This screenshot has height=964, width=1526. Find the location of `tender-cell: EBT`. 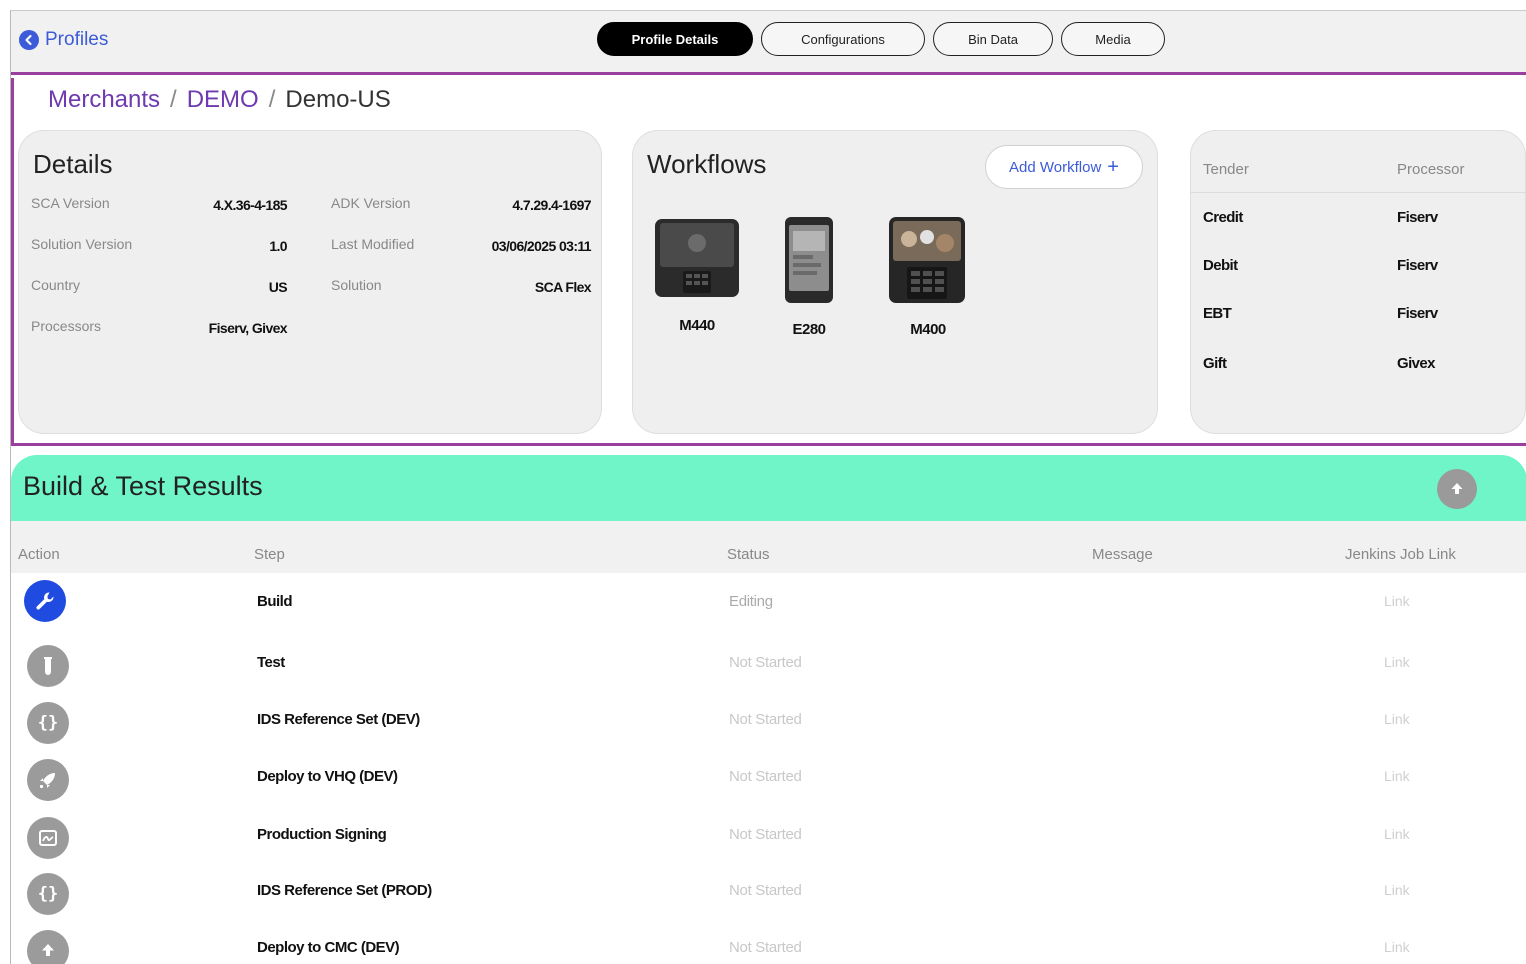

tender-cell: EBT is located at coordinates (1217, 313).